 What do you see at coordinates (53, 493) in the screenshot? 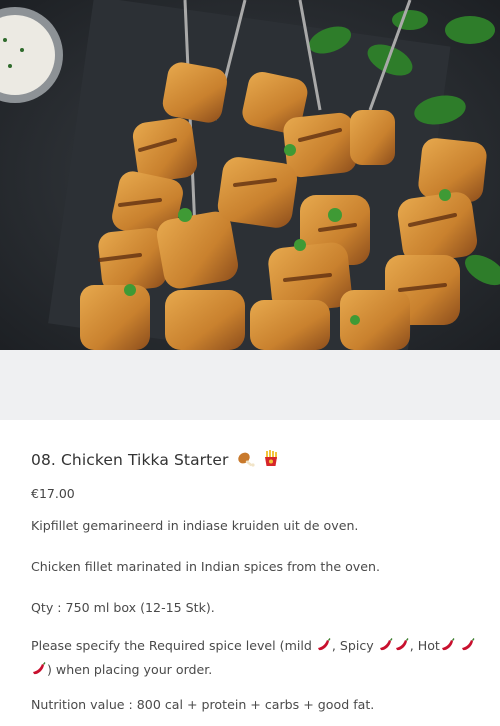
I see `dish-price: €17.00` at bounding box center [53, 493].